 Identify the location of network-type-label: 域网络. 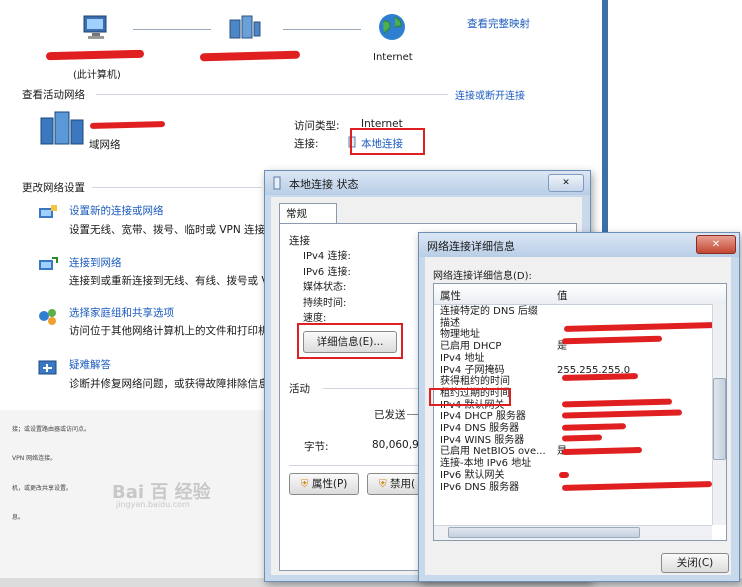
(105, 145).